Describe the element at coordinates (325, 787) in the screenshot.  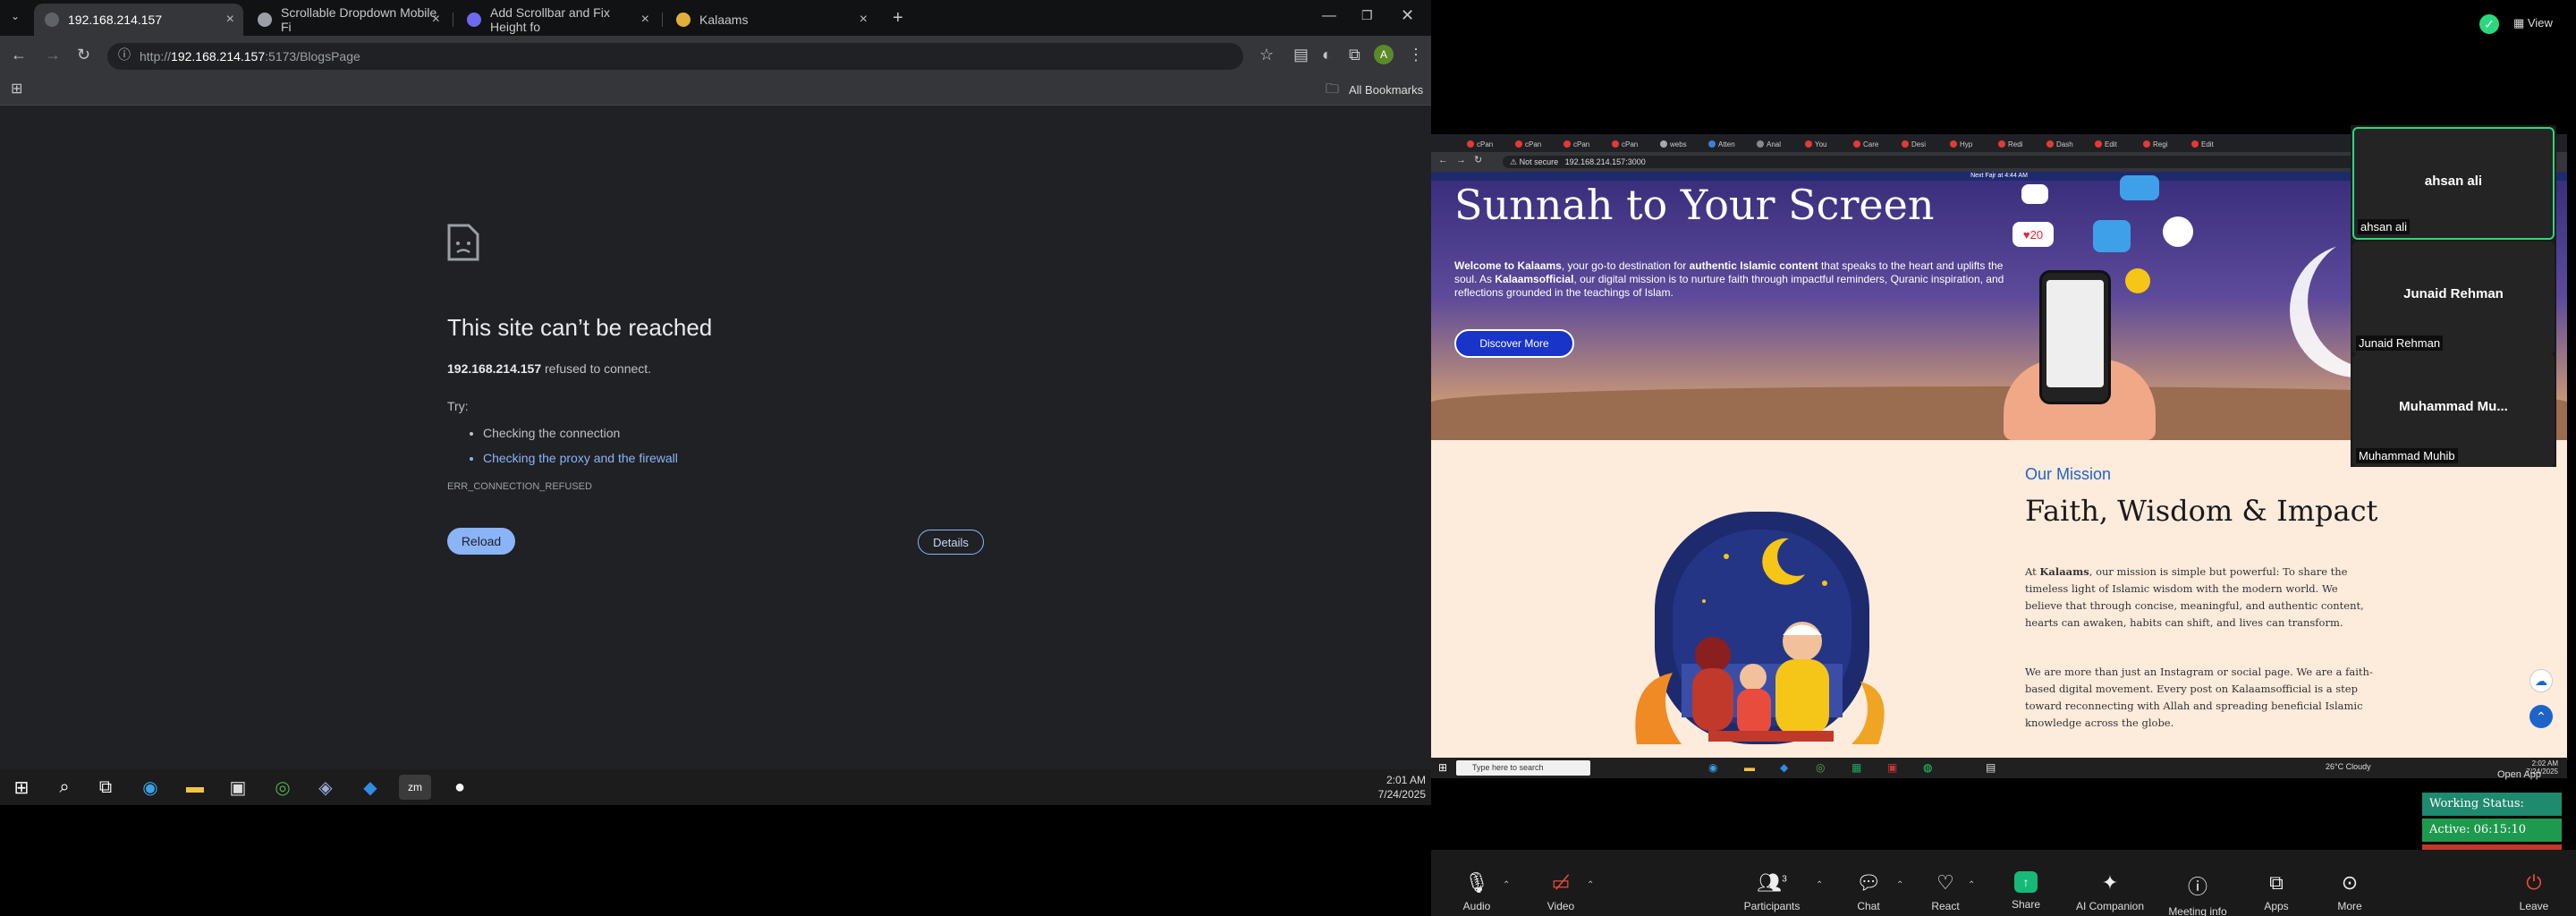
I see `app-icon: ◈` at that location.